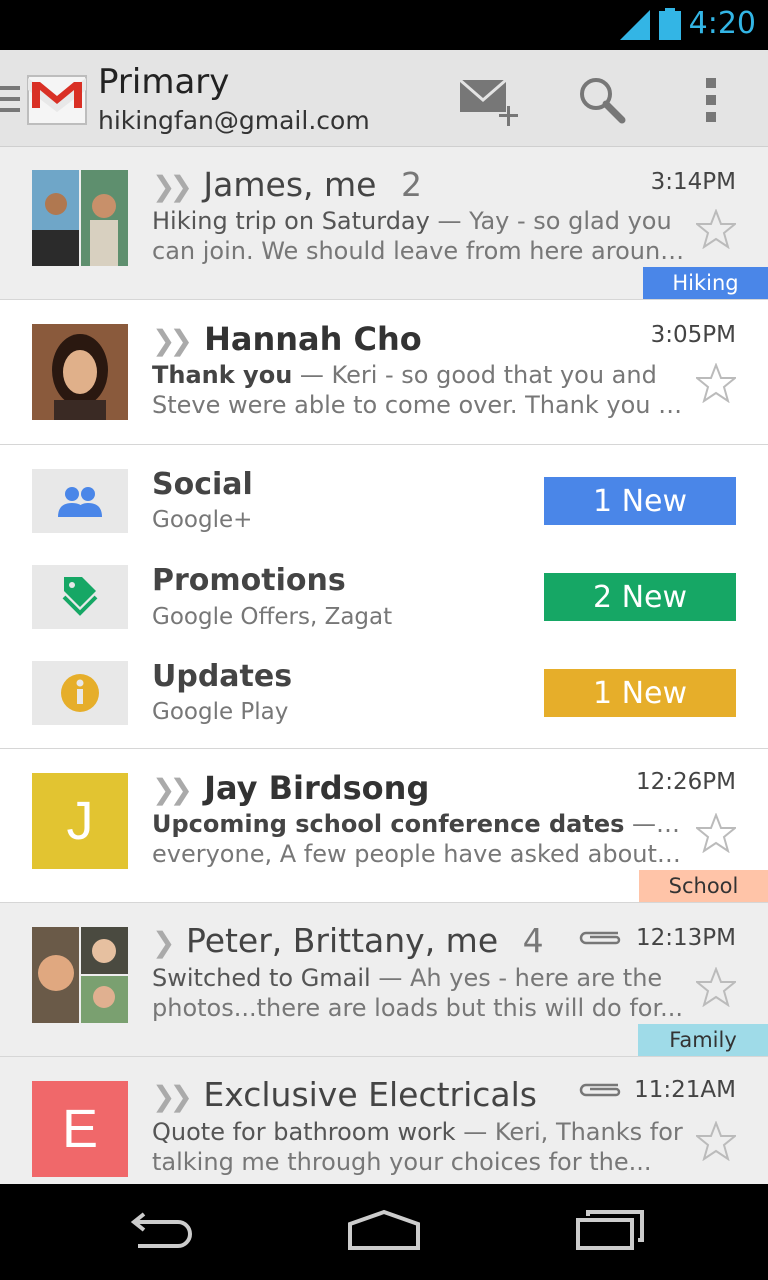 Image resolution: width=768 pixels, height=1280 pixels. I want to click on category-promotions: Promotions Google Offers, Zagat 2 New, so click(384, 612).